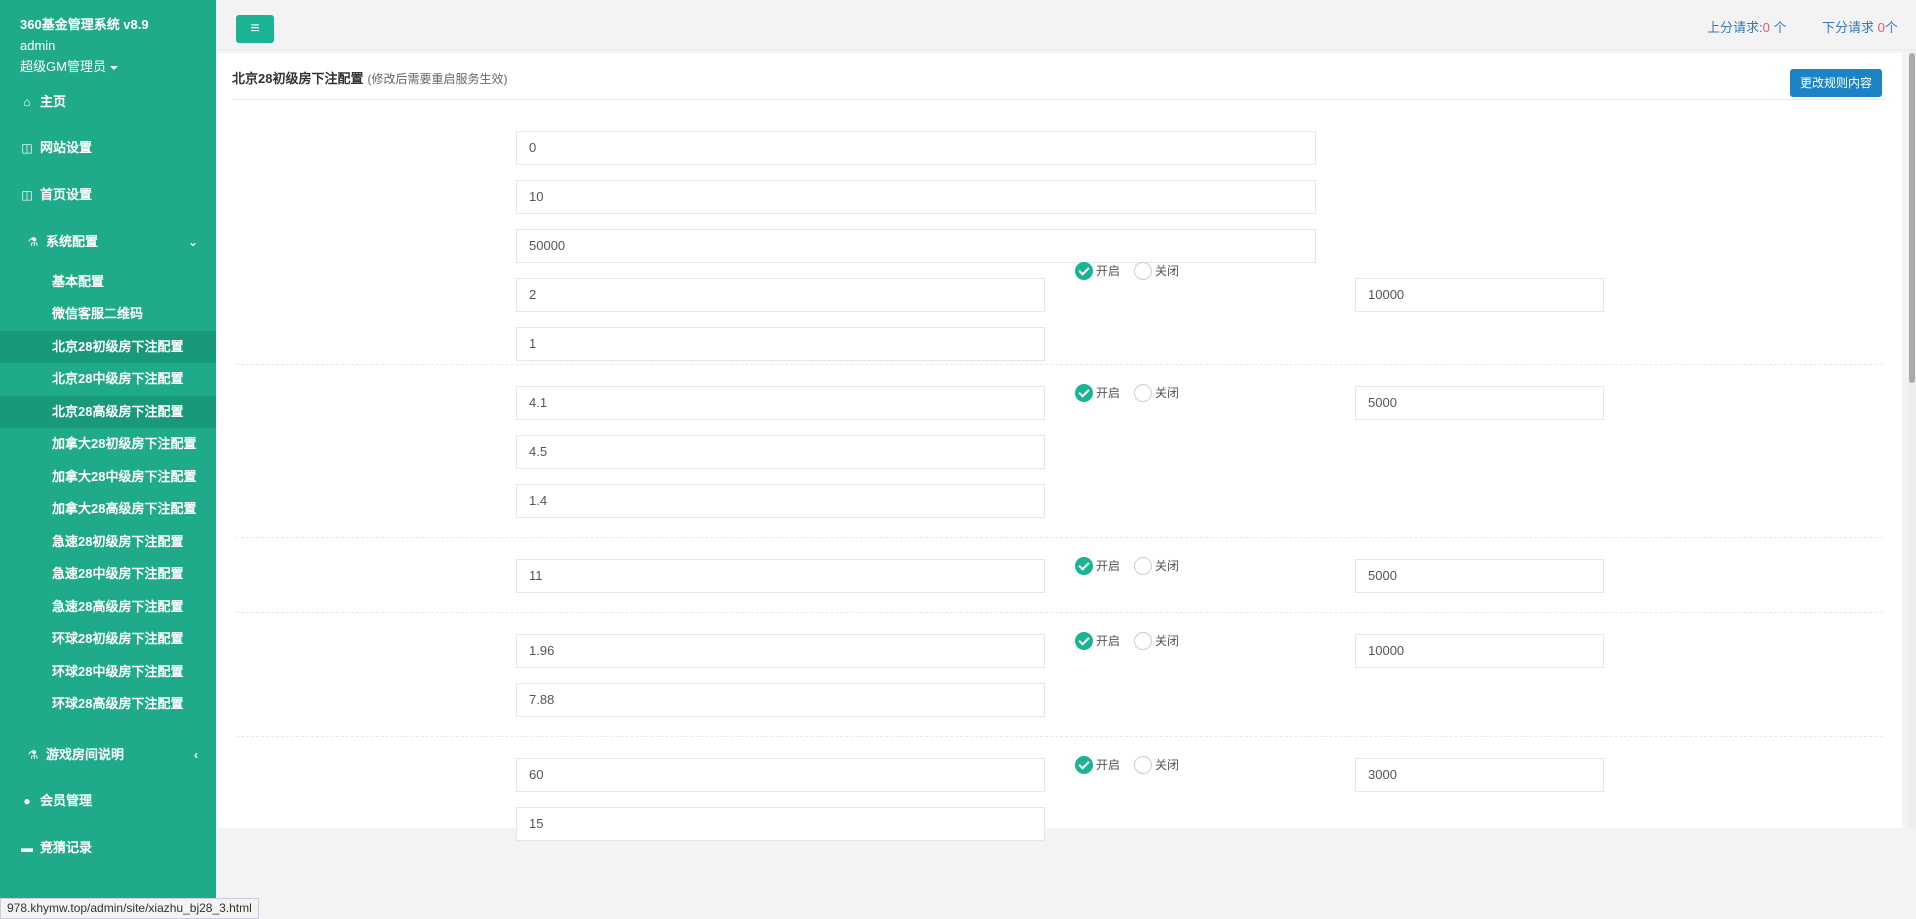  I want to click on odds-input: 1.4, so click(780, 501).